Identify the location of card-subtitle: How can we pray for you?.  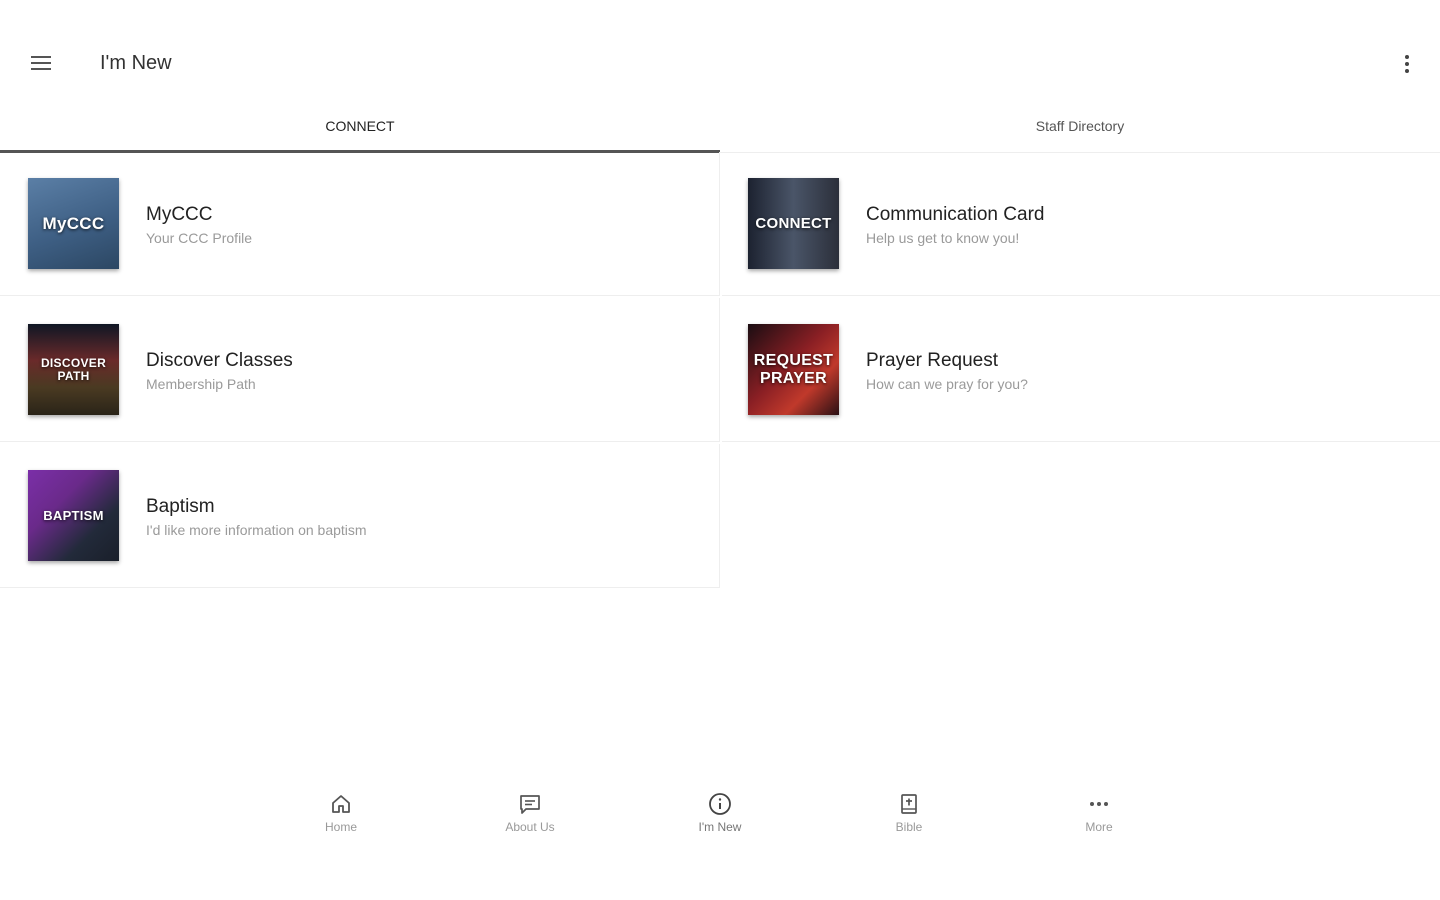
(947, 384).